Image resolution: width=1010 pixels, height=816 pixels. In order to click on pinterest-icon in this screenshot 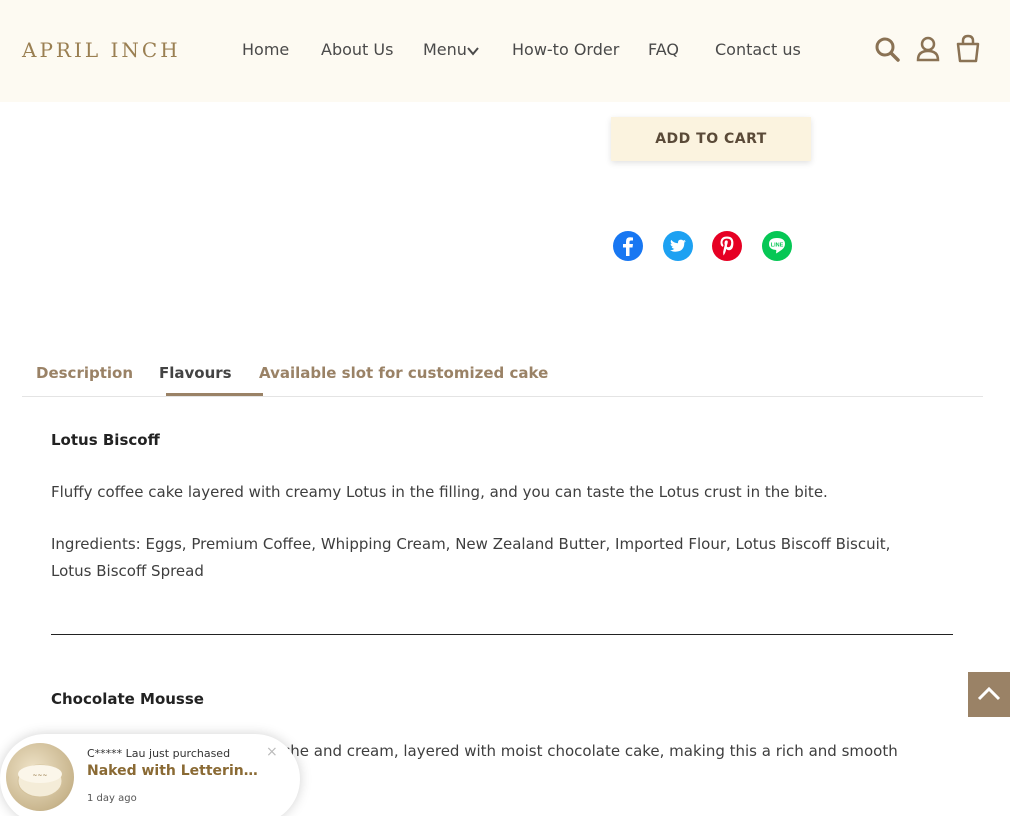, I will do `click(727, 246)`.